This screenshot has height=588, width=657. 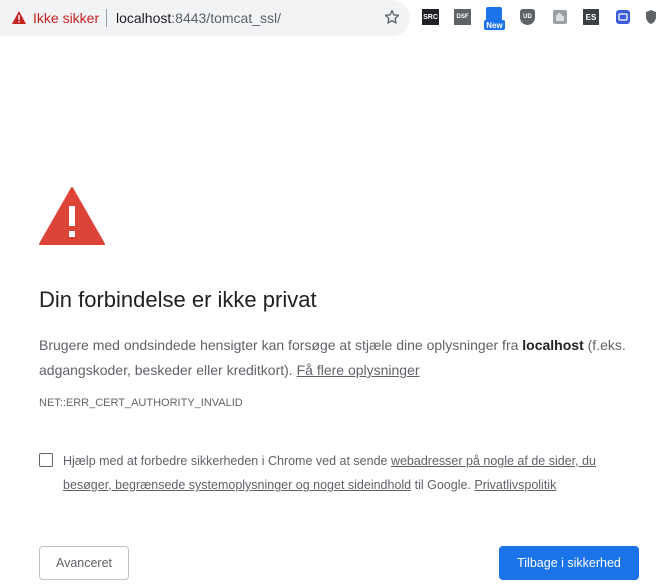 What do you see at coordinates (66, 18) in the screenshot?
I see `security-status-label: Ikke sikker` at bounding box center [66, 18].